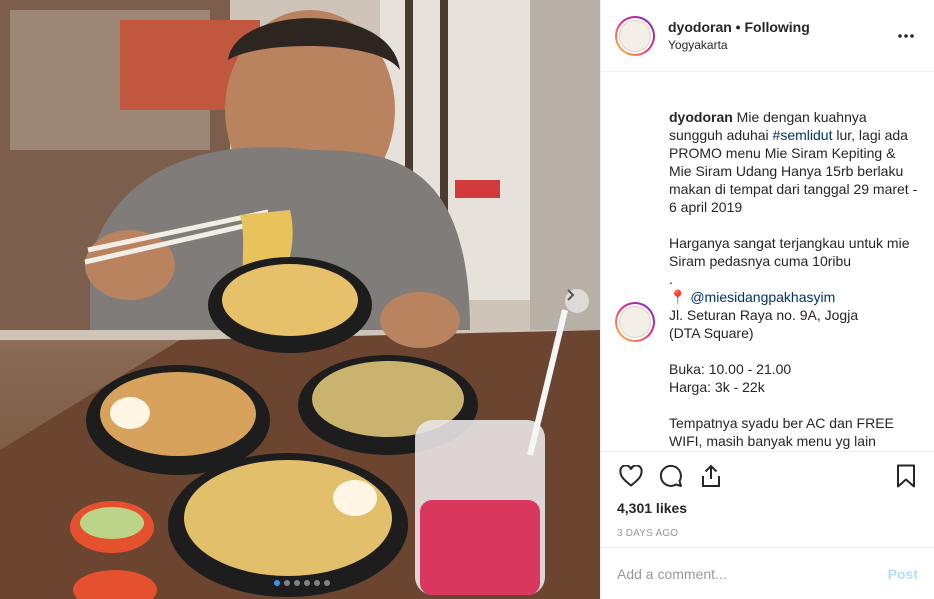 The width and height of the screenshot is (934, 599). I want to click on bookmark-icon, so click(906, 476).